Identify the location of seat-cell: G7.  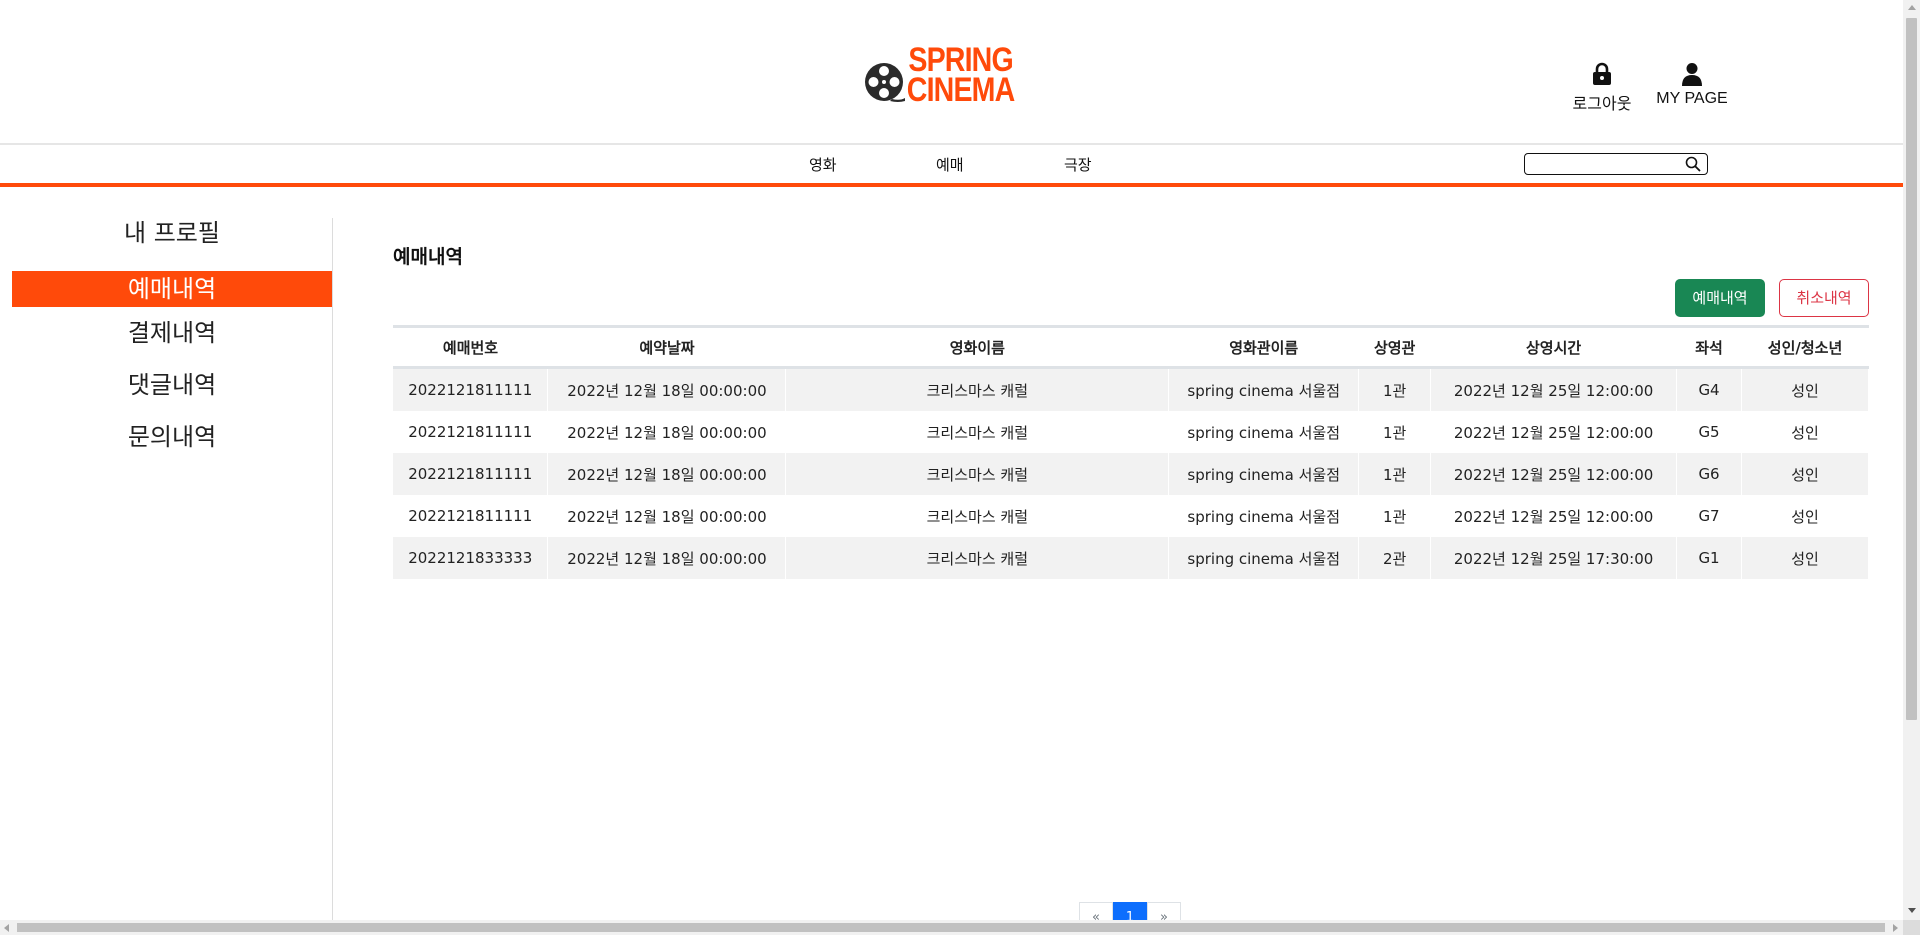
(1709, 516).